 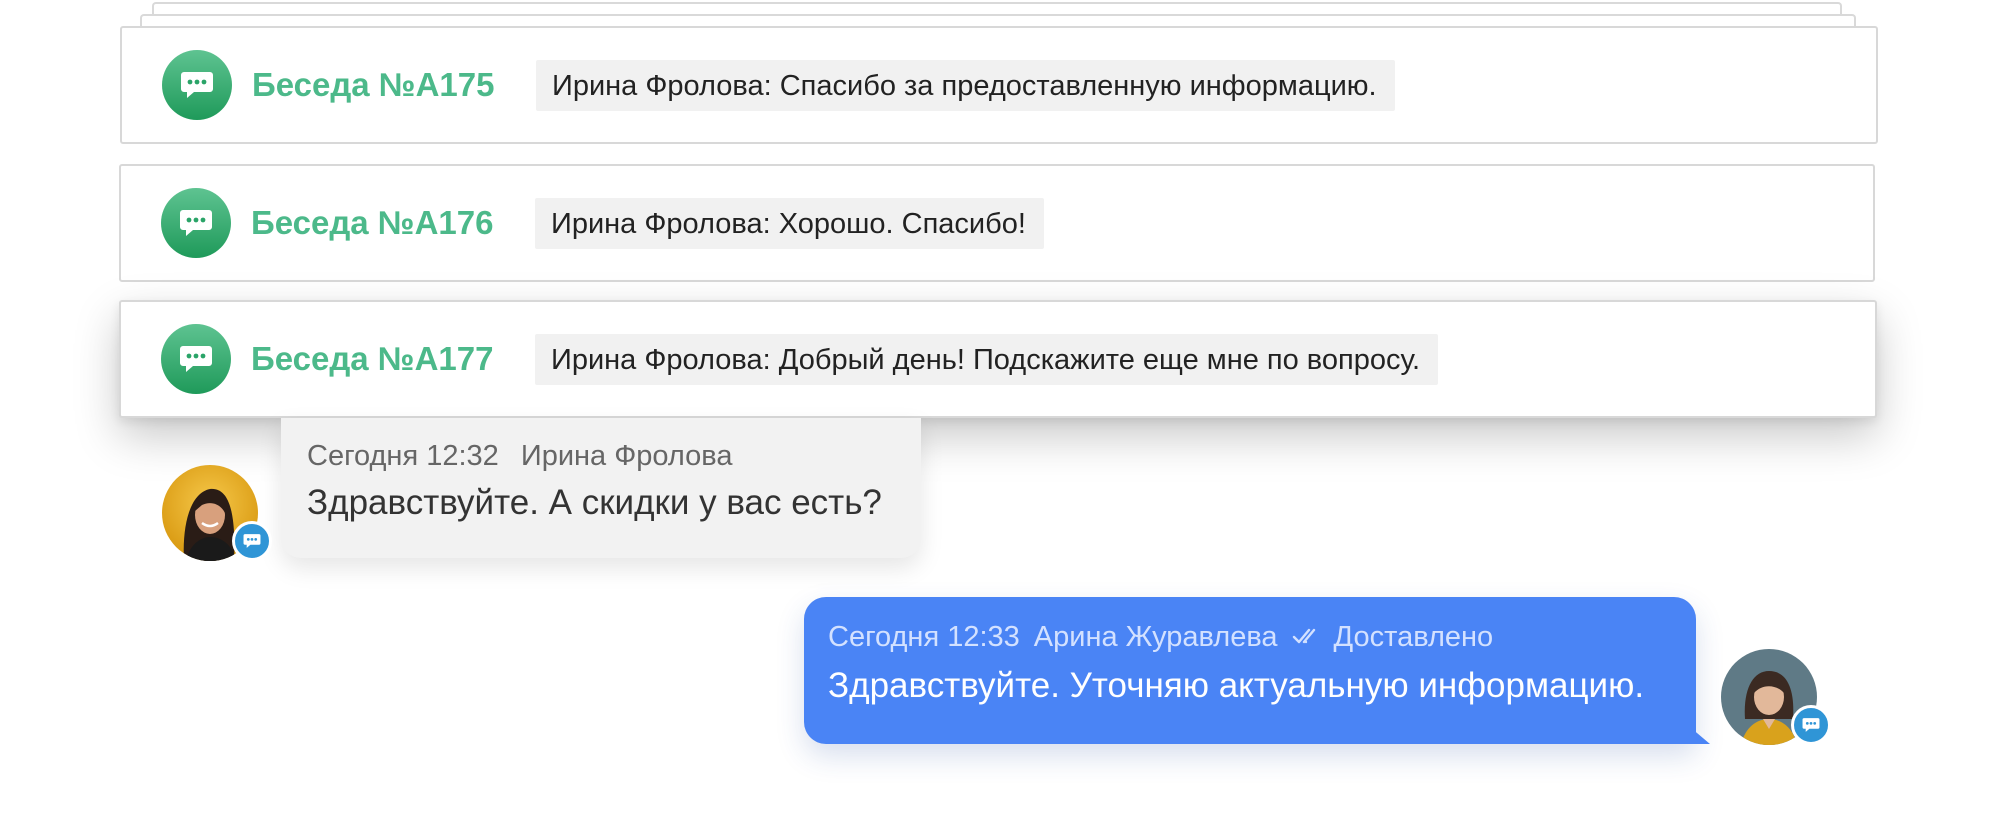 I want to click on message-author: Арина Журавлева, so click(x=1155, y=637).